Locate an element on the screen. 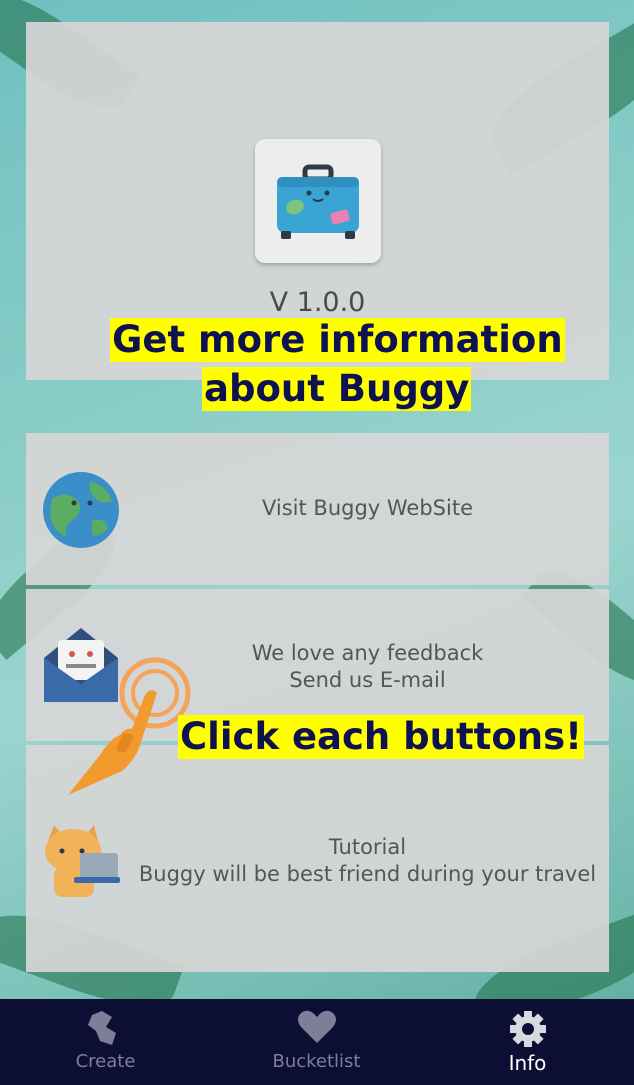  suitcase-icon is located at coordinates (318, 201).